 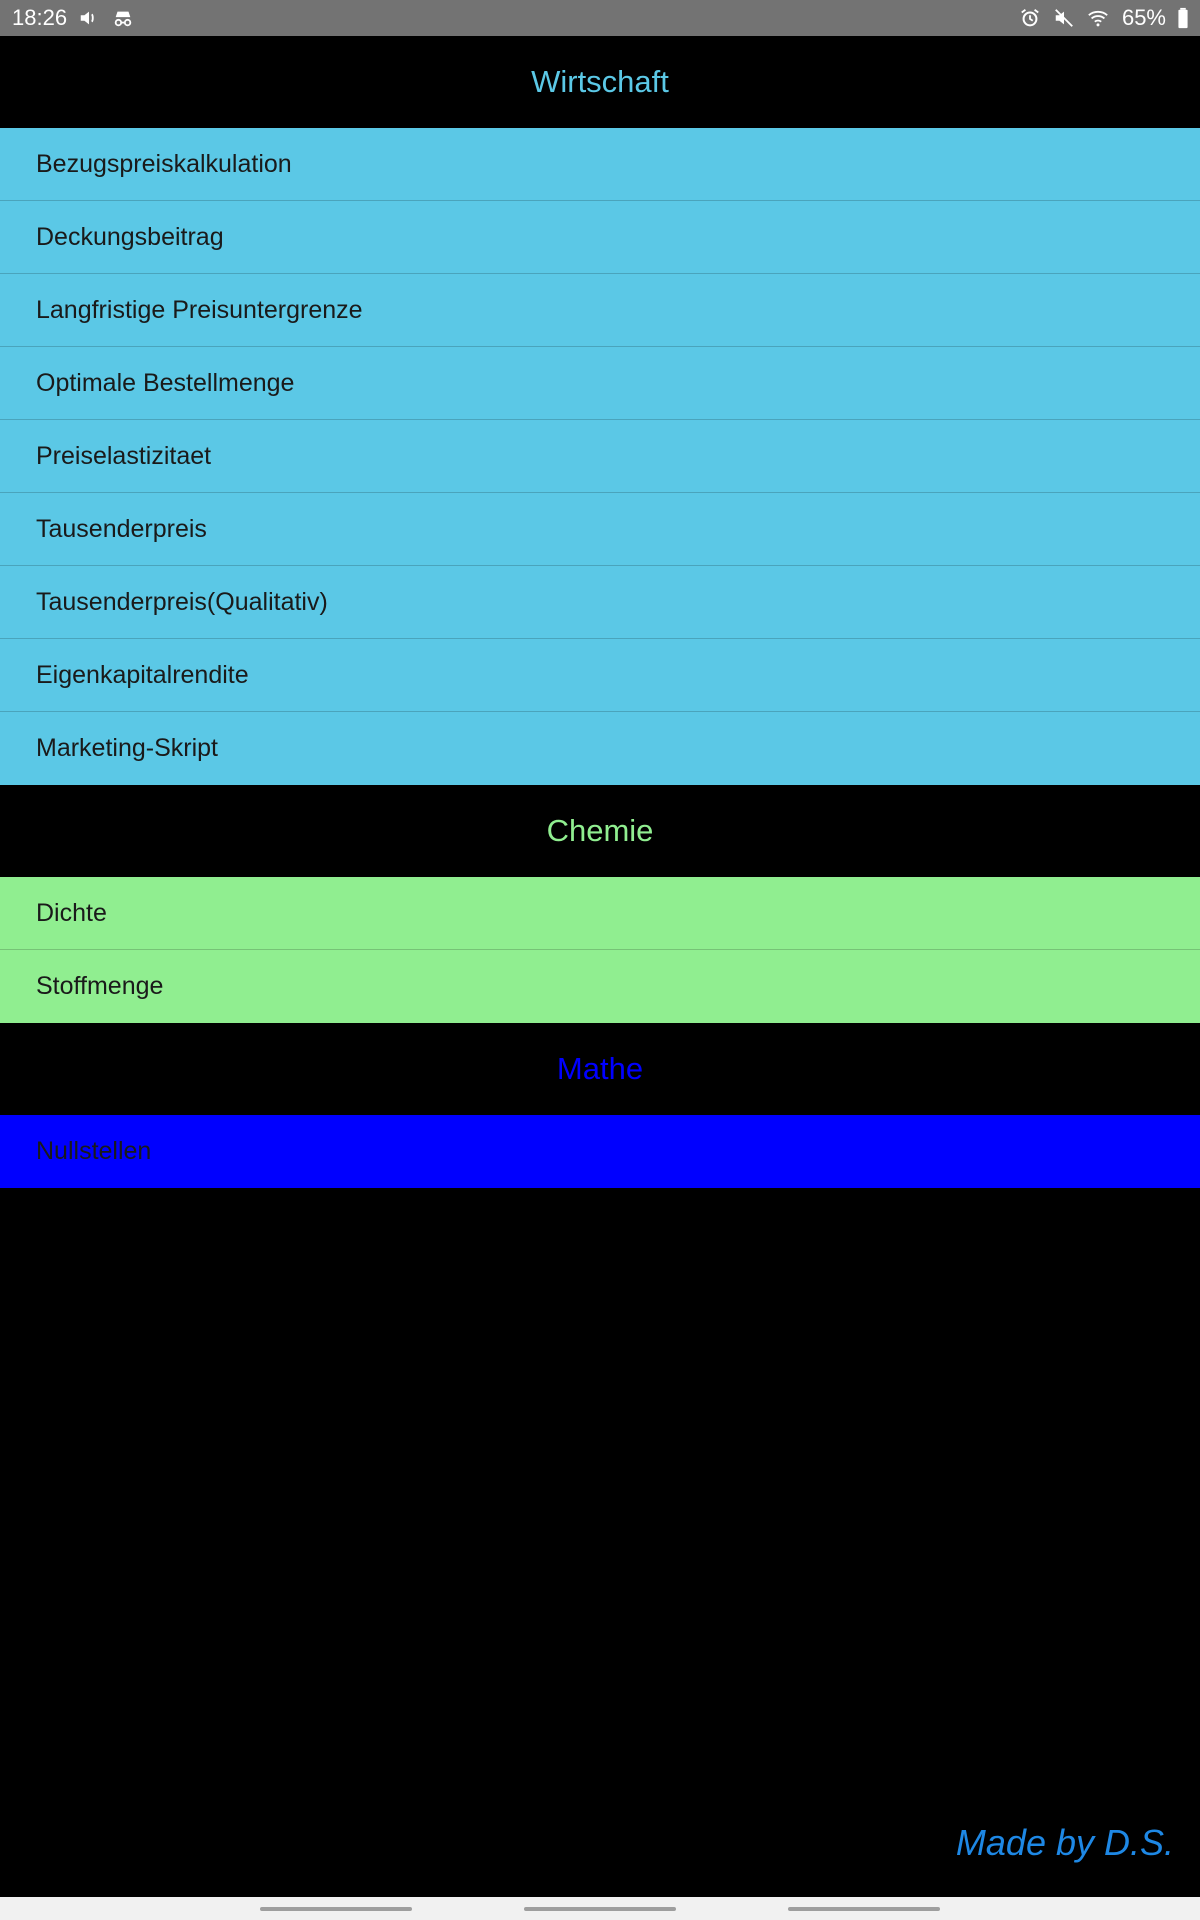 What do you see at coordinates (600, 1069) in the screenshot?
I see `section-header-mathe: Mathe` at bounding box center [600, 1069].